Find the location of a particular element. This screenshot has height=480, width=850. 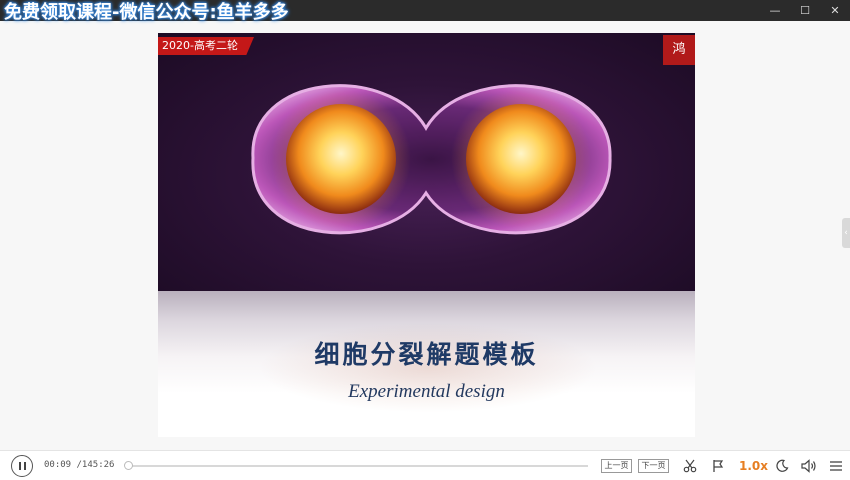

window-controls: — ☐ ✕ is located at coordinates (805, 10).